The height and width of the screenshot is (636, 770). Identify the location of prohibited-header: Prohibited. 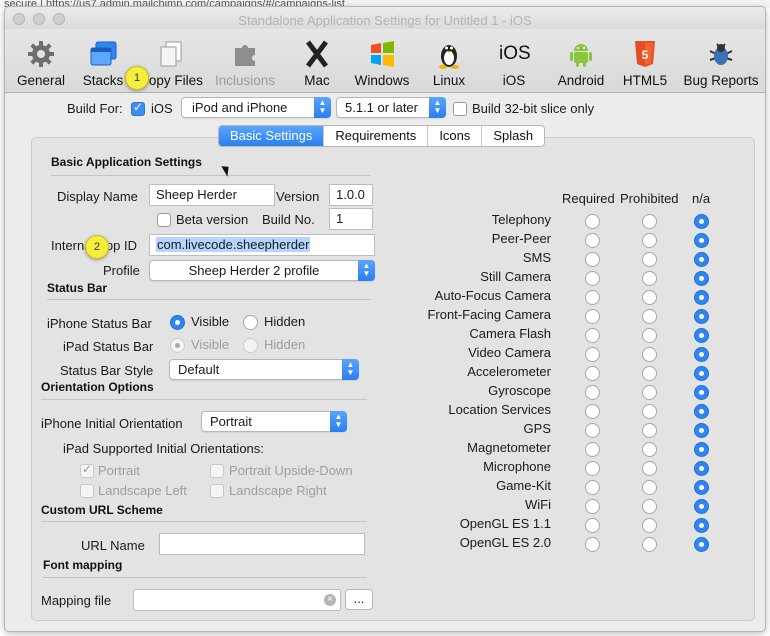
(649, 198).